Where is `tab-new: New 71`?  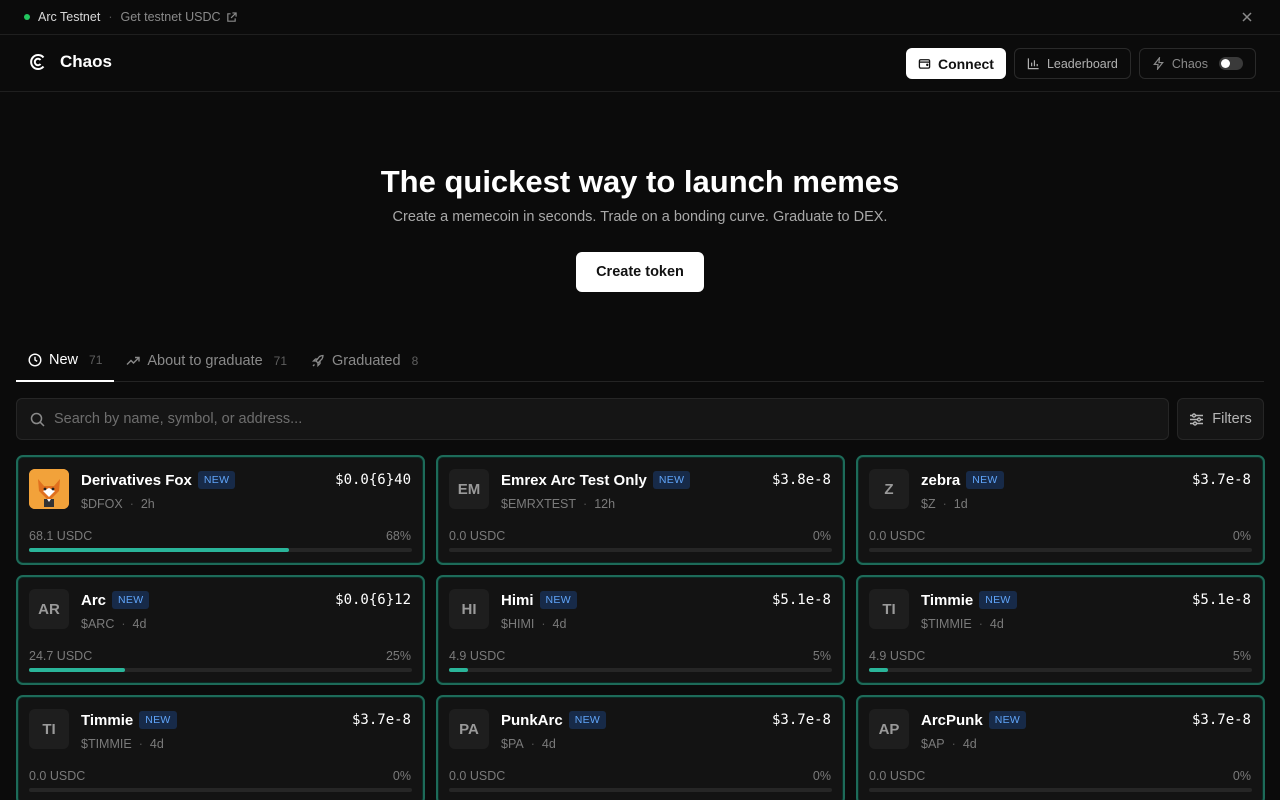
tab-new: New 71 is located at coordinates (65, 361).